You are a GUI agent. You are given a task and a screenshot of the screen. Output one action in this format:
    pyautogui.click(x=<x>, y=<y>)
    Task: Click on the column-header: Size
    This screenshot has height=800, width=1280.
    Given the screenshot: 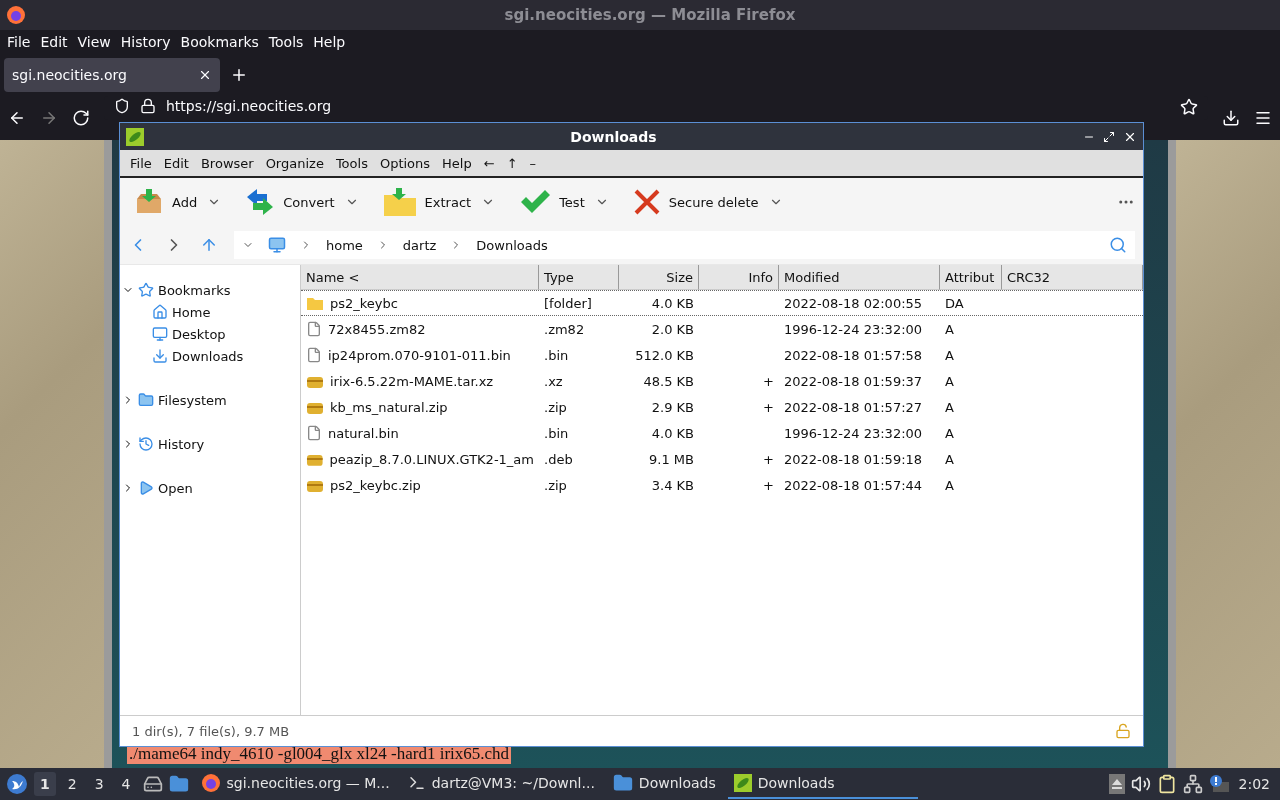 What is the action you would take?
    pyautogui.click(x=659, y=277)
    